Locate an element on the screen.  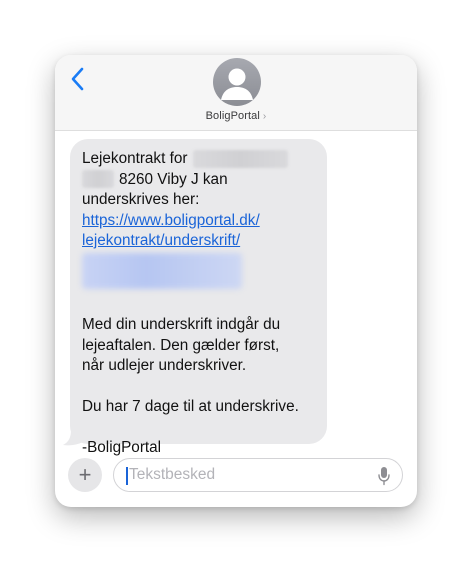
message-line: Du har 7 dage til at underskrive. is located at coordinates (190, 406).